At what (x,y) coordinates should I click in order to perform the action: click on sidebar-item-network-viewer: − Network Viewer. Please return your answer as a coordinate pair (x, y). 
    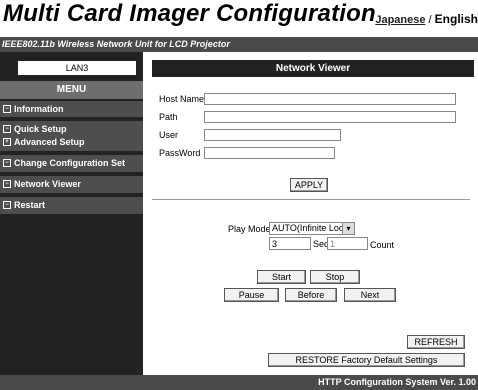
    Looking at the image, I should click on (71, 184).